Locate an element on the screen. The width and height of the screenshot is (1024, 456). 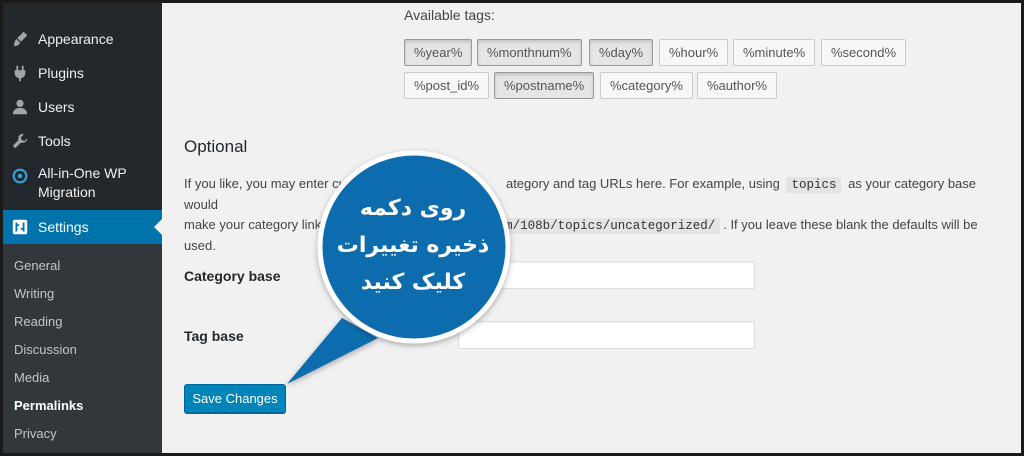
users-icon is located at coordinates (20, 107).